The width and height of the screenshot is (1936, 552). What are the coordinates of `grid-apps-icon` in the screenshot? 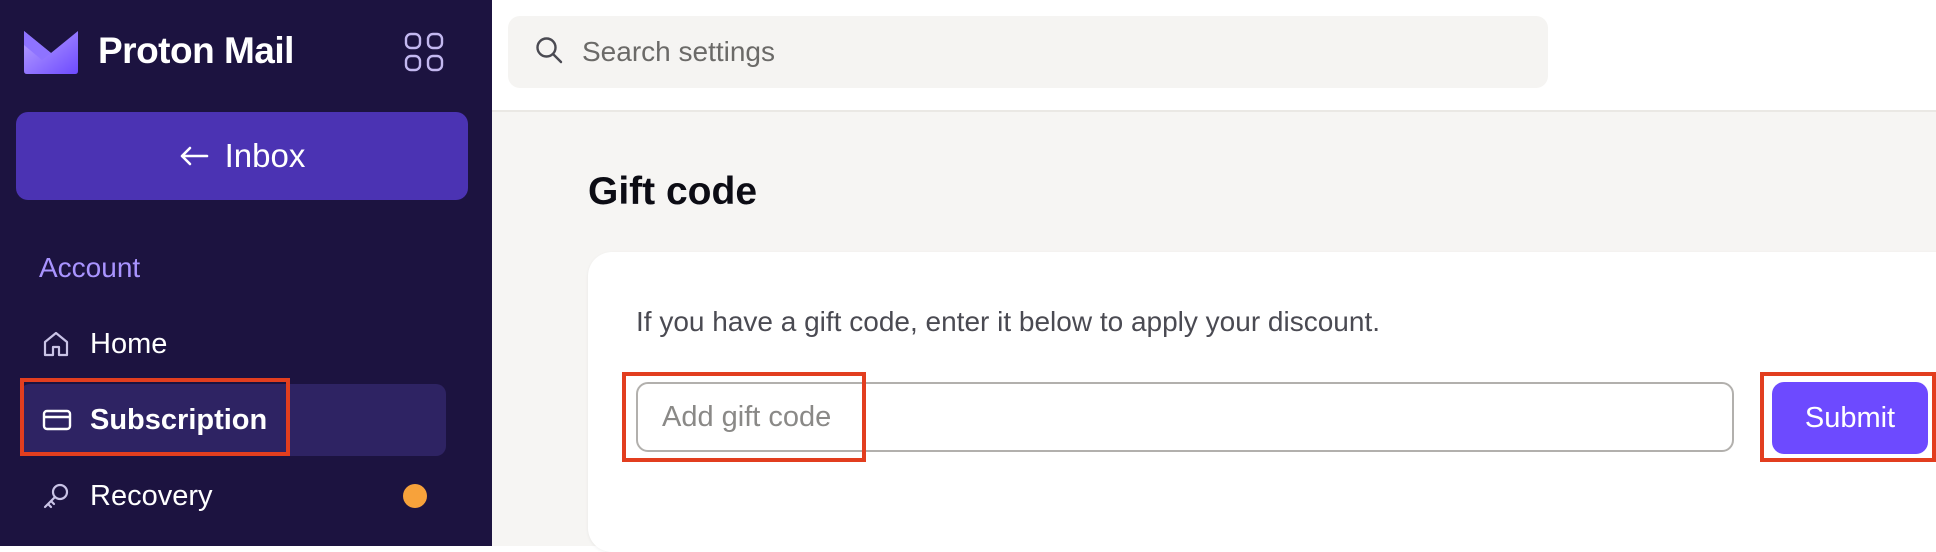 It's located at (424, 54).